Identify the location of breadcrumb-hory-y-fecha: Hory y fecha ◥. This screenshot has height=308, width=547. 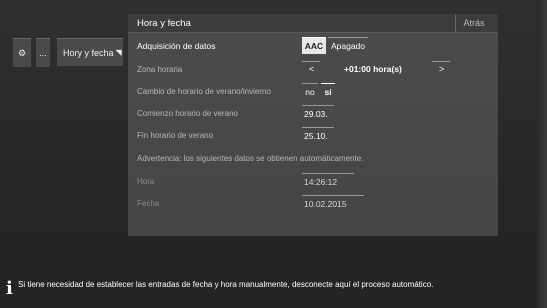
(90, 52).